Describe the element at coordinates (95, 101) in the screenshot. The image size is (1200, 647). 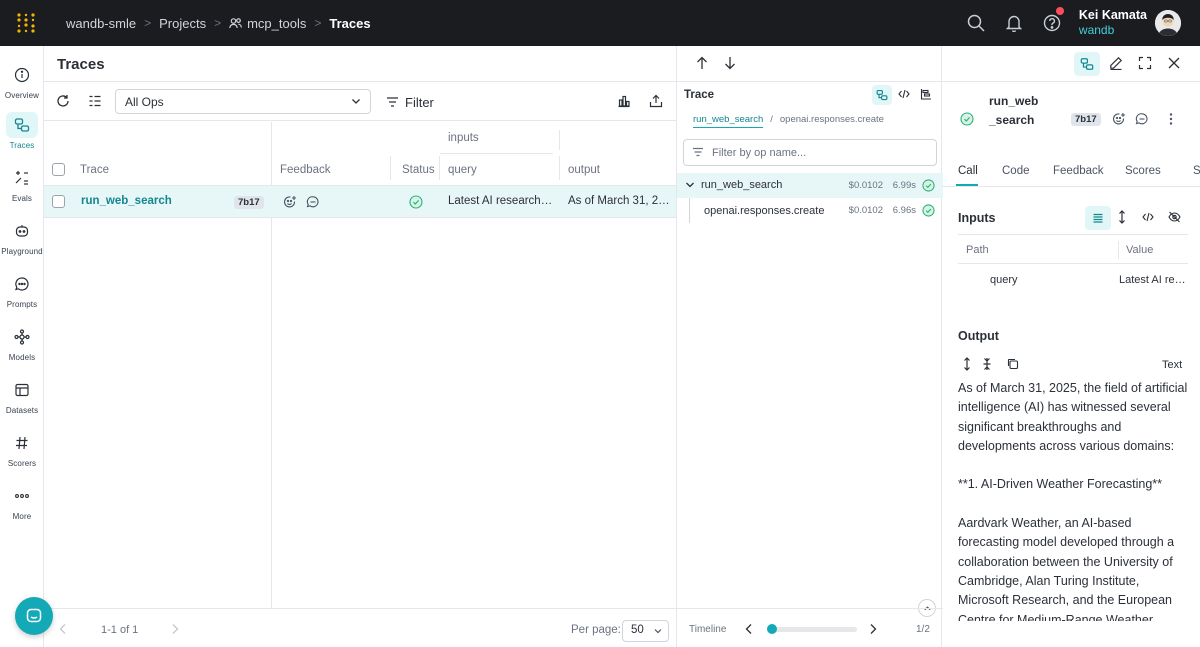
I see `columns-button` at that location.